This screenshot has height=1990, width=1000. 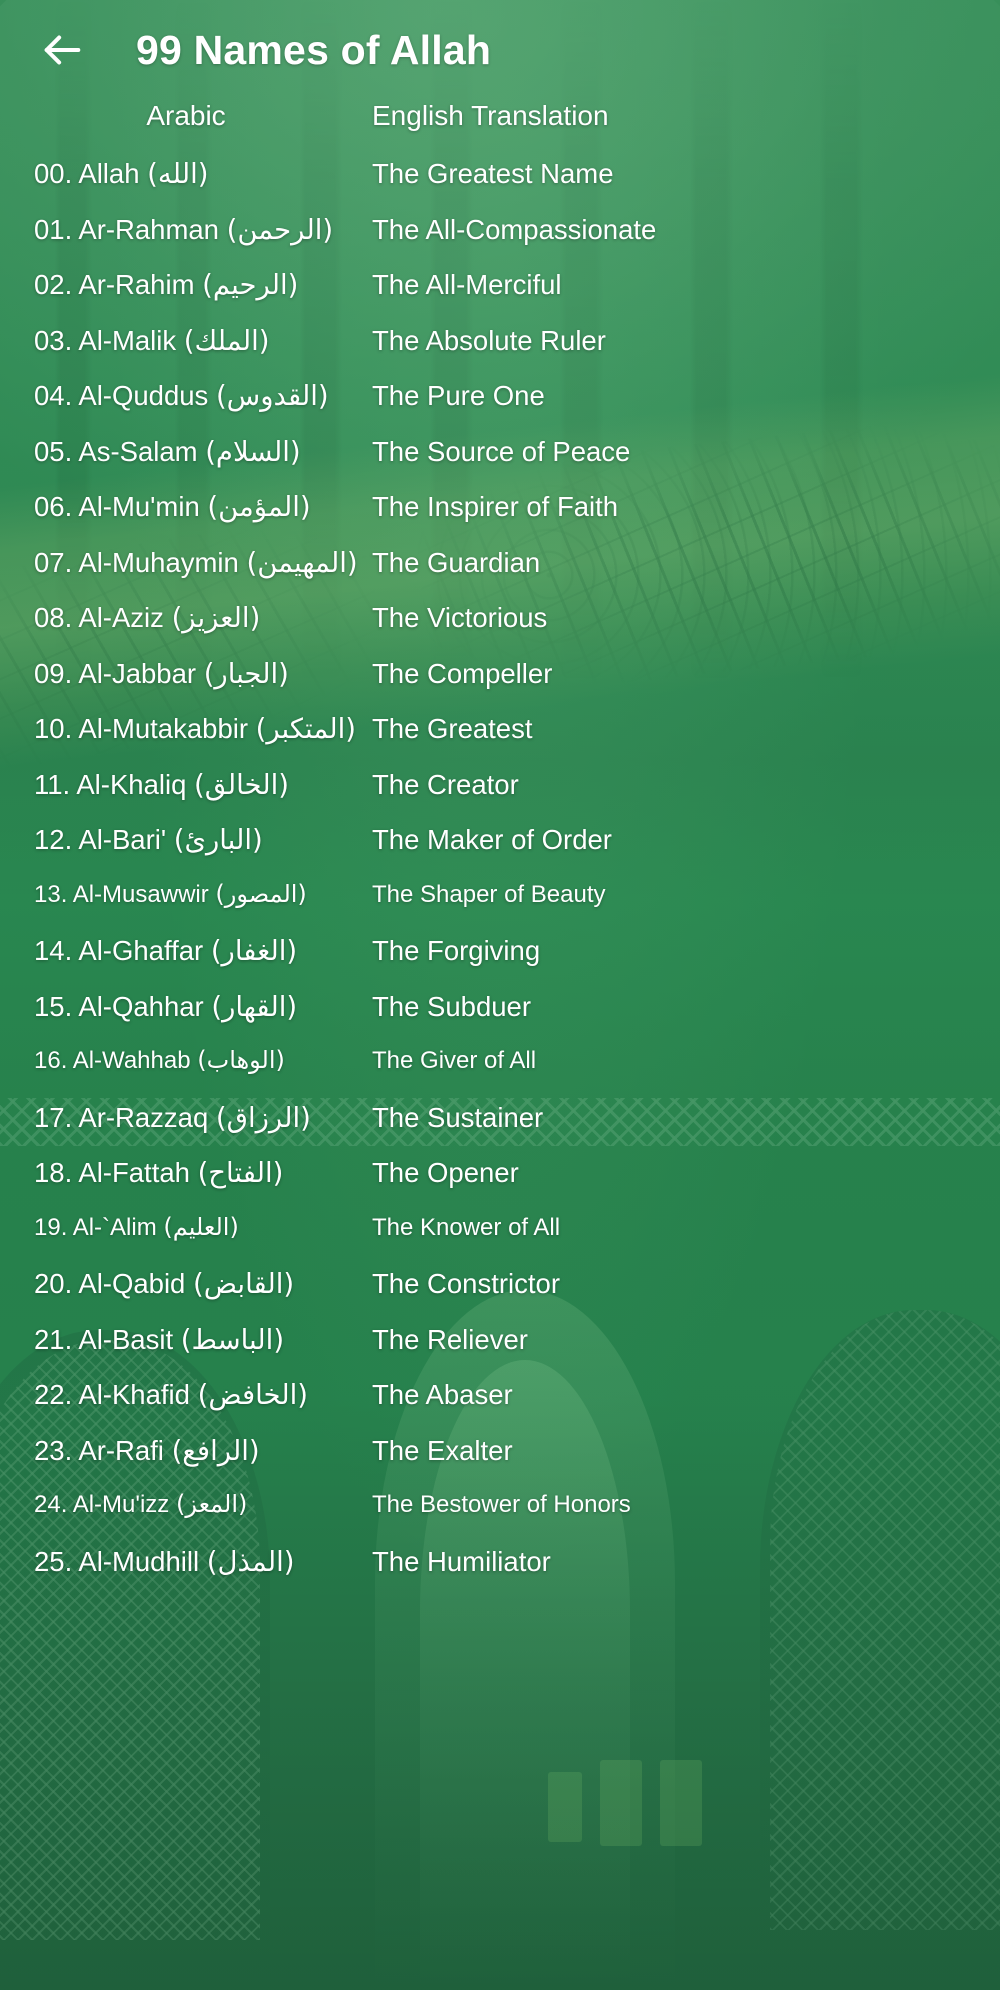 I want to click on table-row: 17. Ar-Razzaq (الرزاق) The Sustainer, so click(x=500, y=1130).